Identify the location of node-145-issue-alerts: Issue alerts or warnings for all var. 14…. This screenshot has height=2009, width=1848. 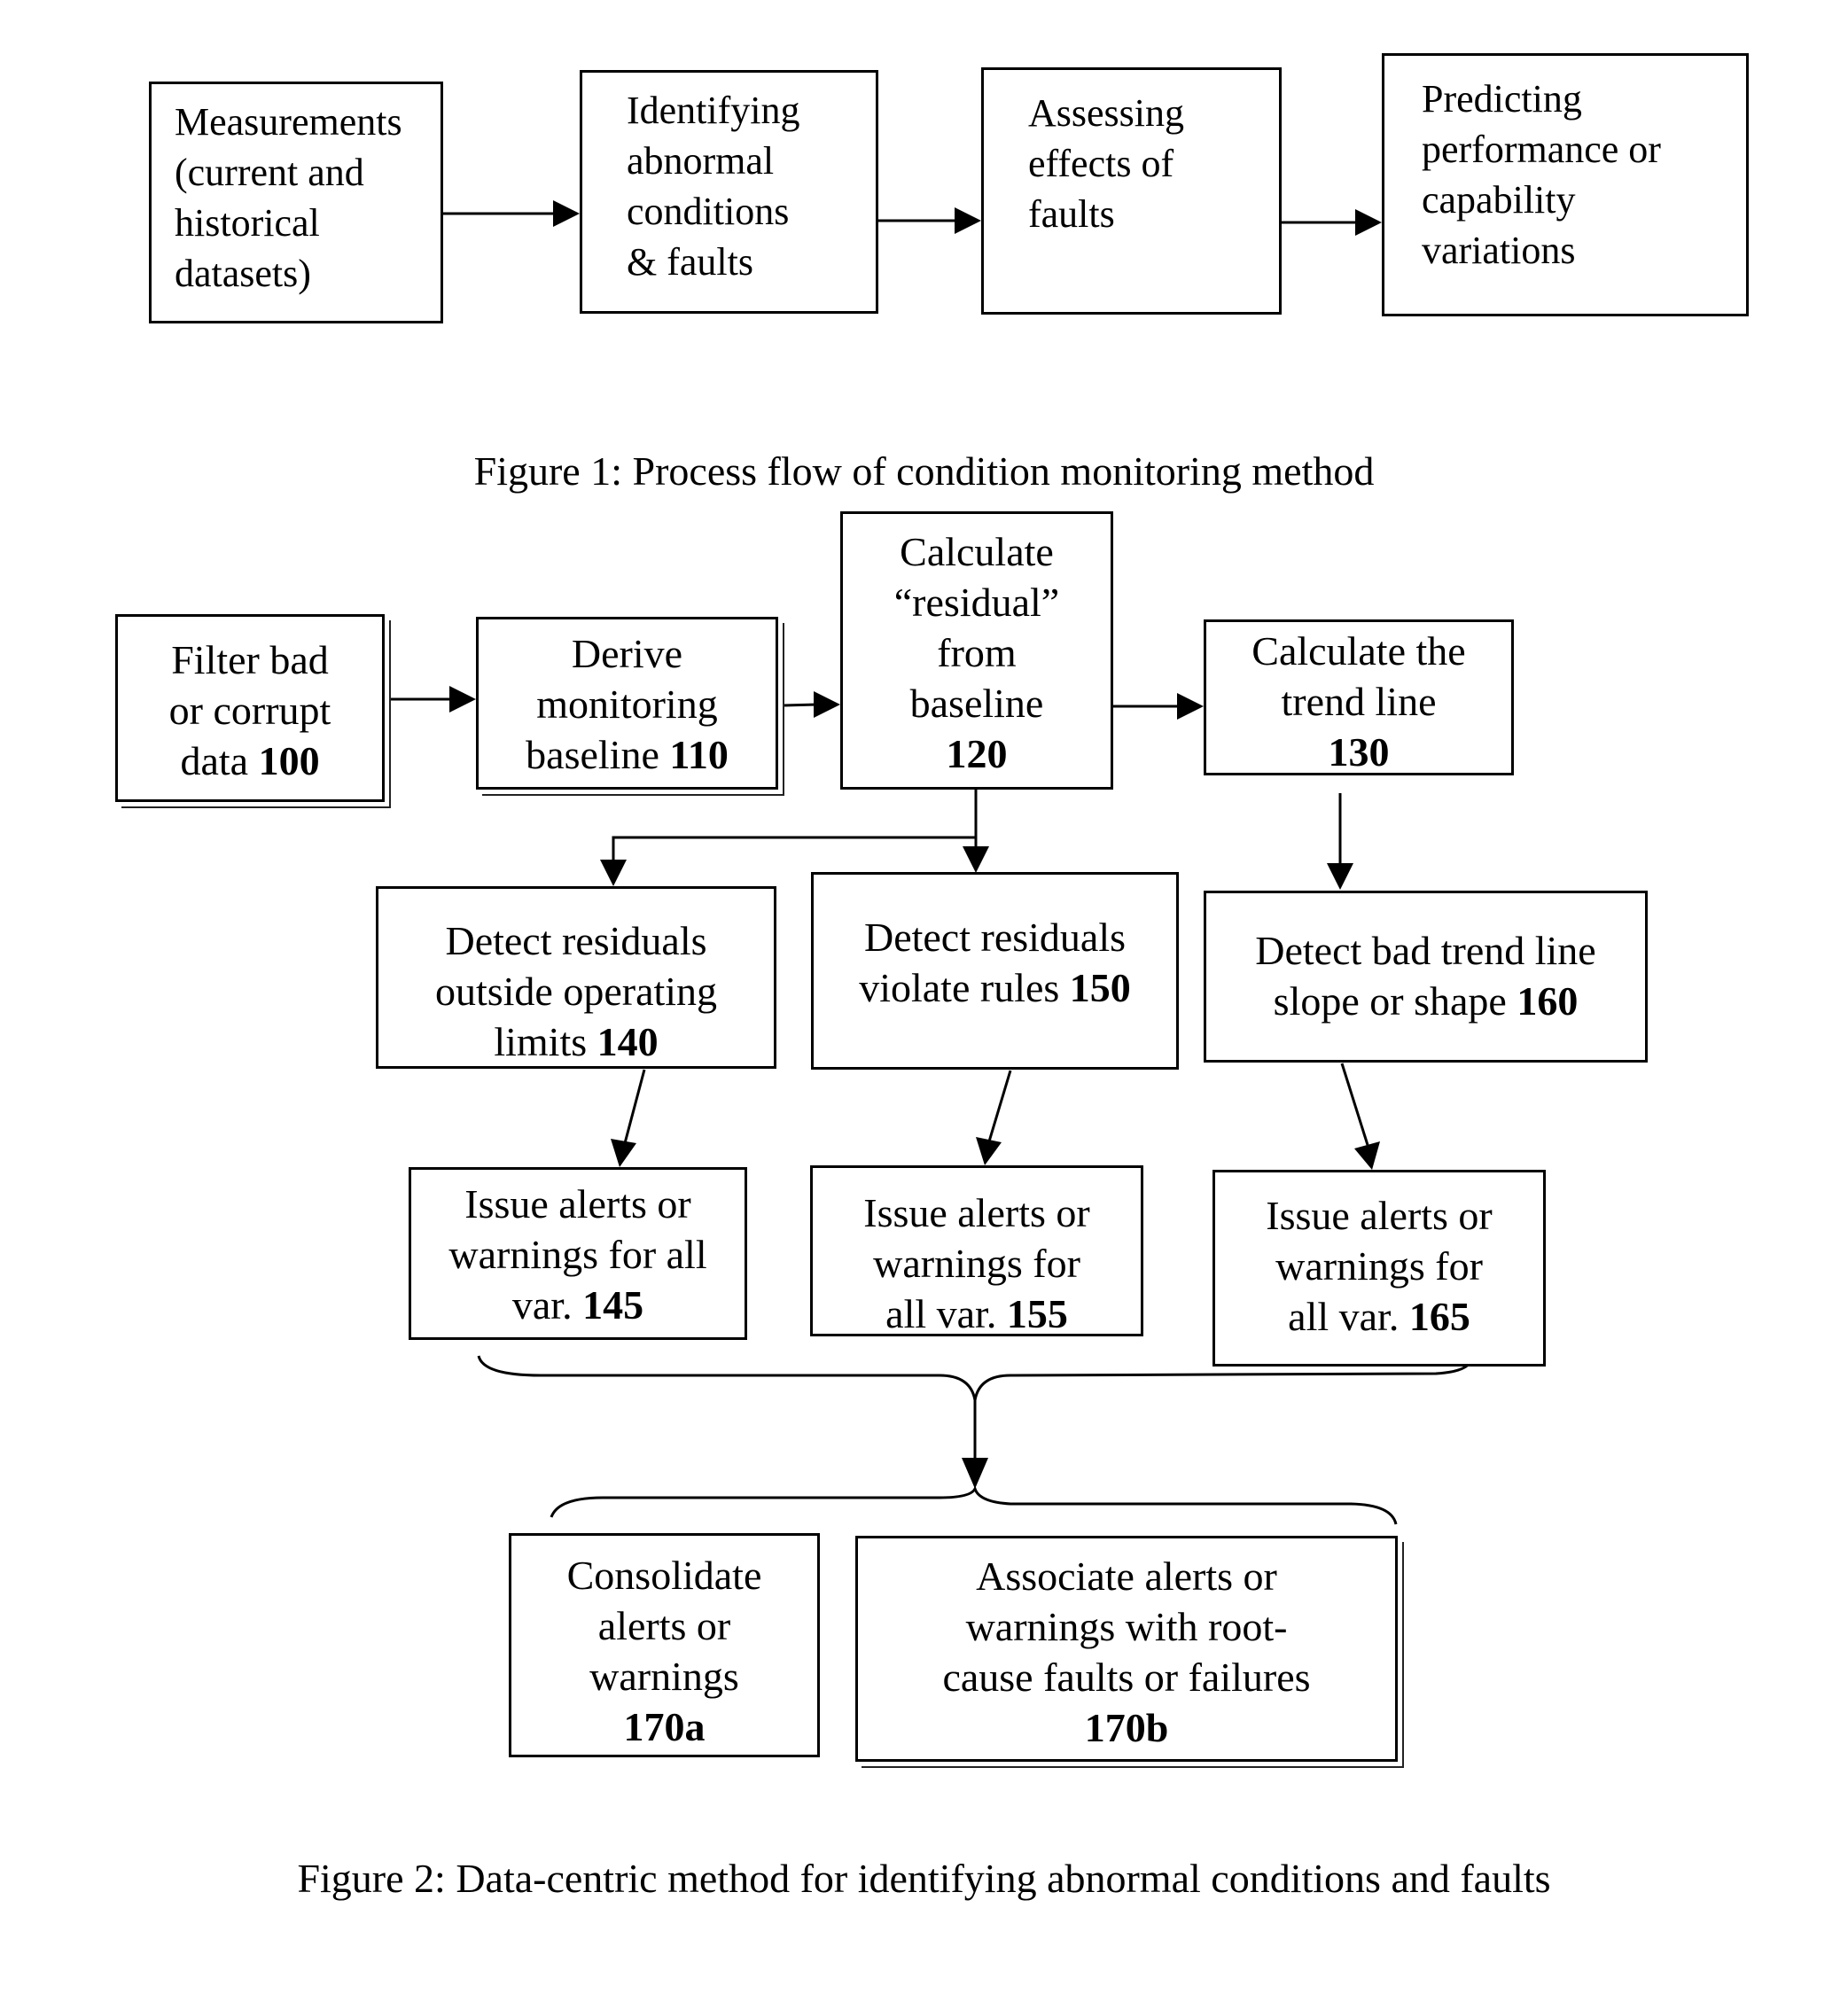
(578, 1253).